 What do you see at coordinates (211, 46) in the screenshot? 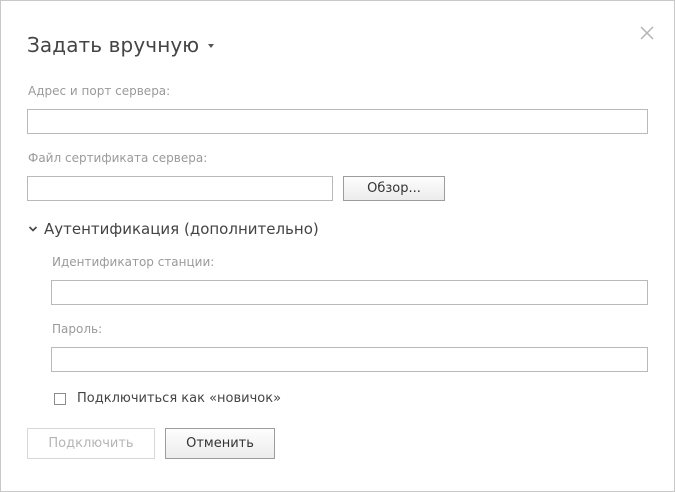
I see `caret-down-icon` at bounding box center [211, 46].